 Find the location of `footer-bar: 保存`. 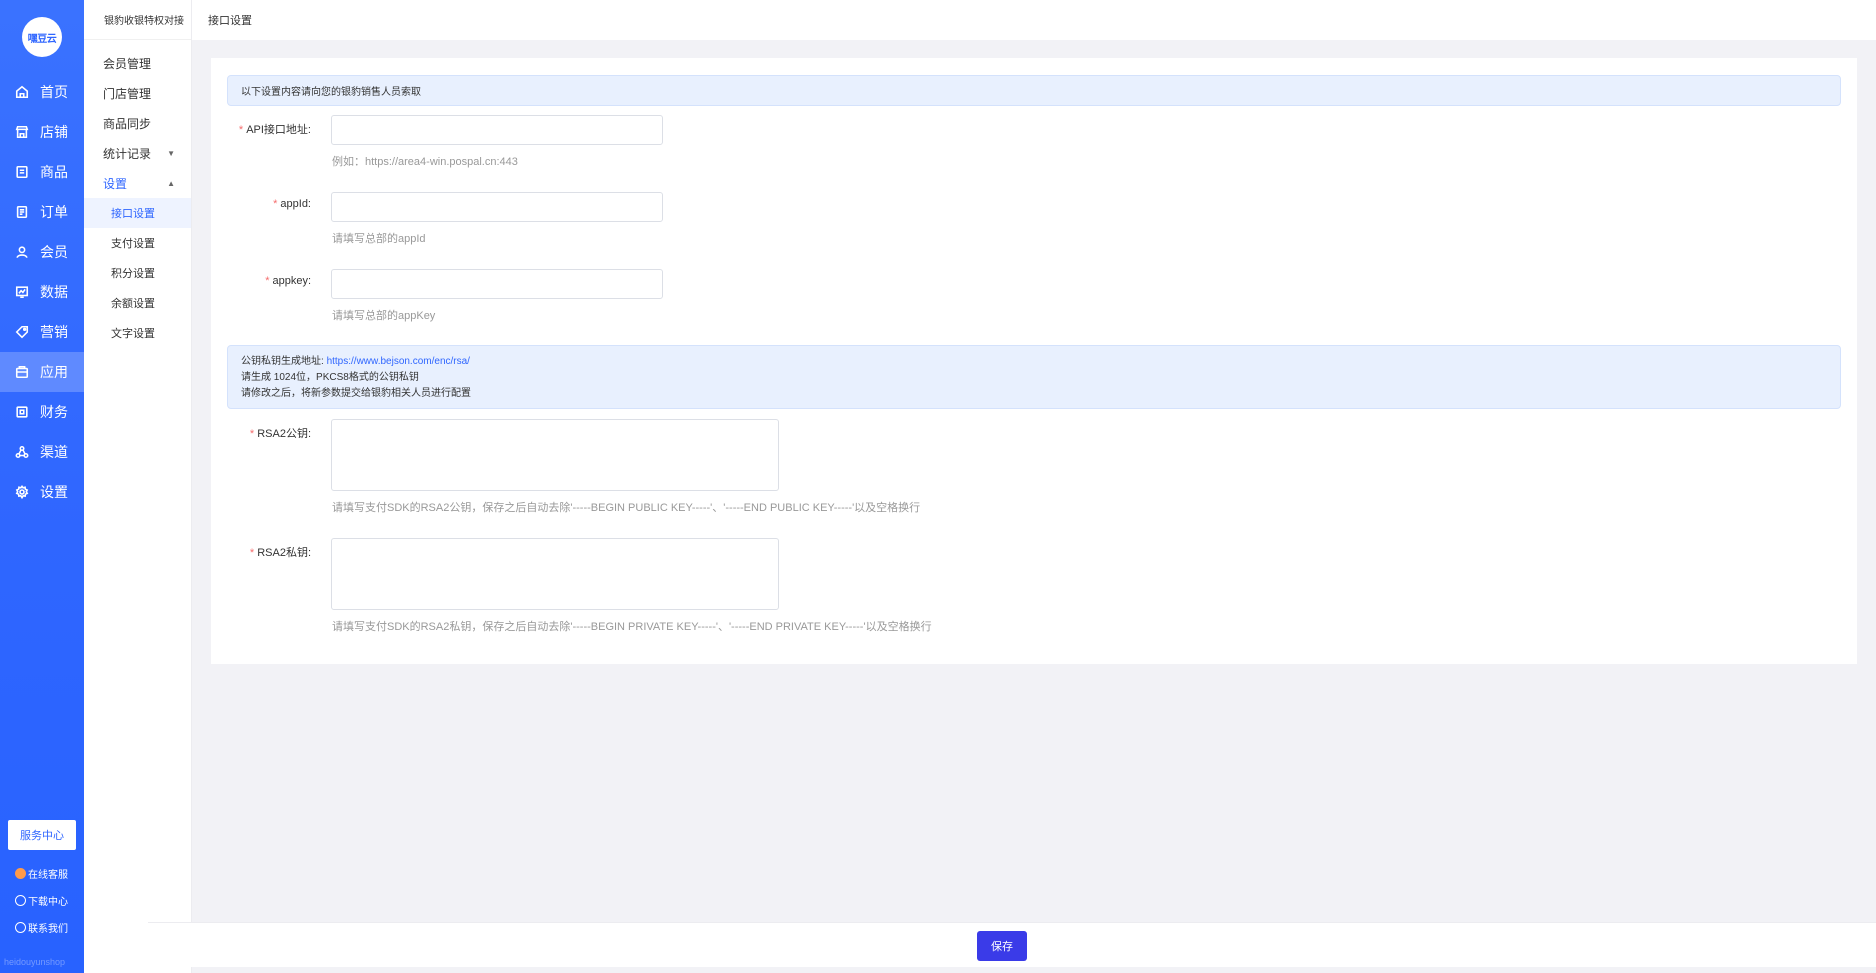

footer-bar: 保存 is located at coordinates (1012, 944).